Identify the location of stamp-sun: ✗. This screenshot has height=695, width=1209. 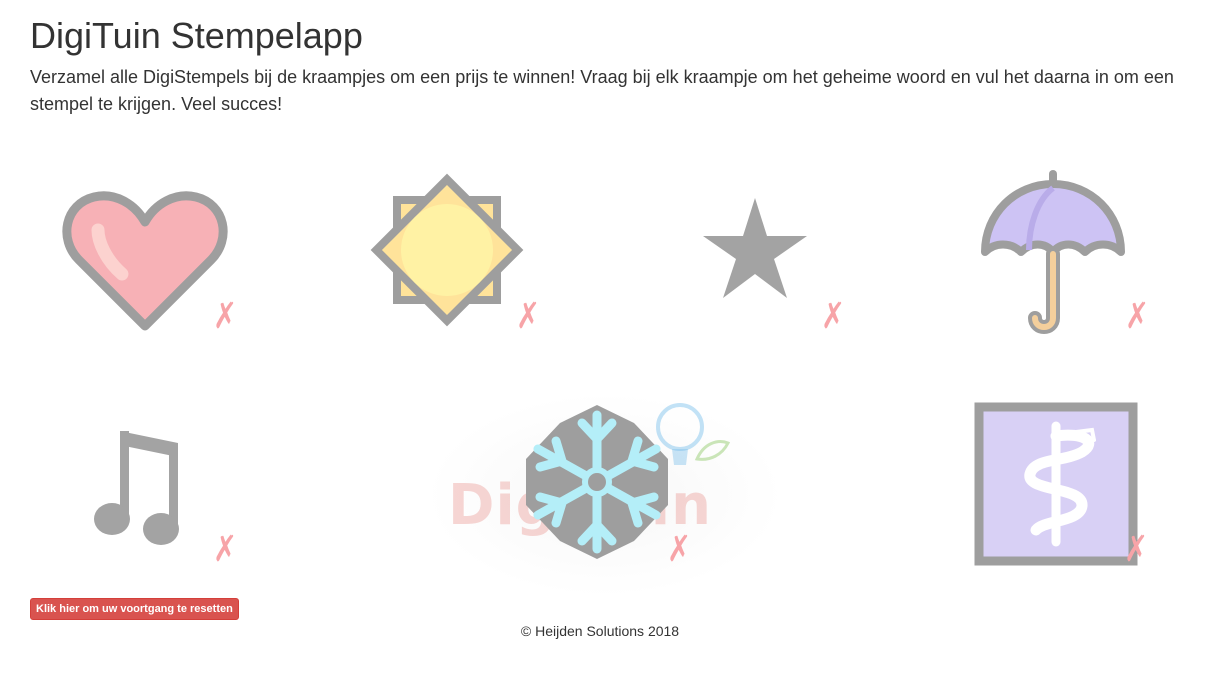
(465, 255).